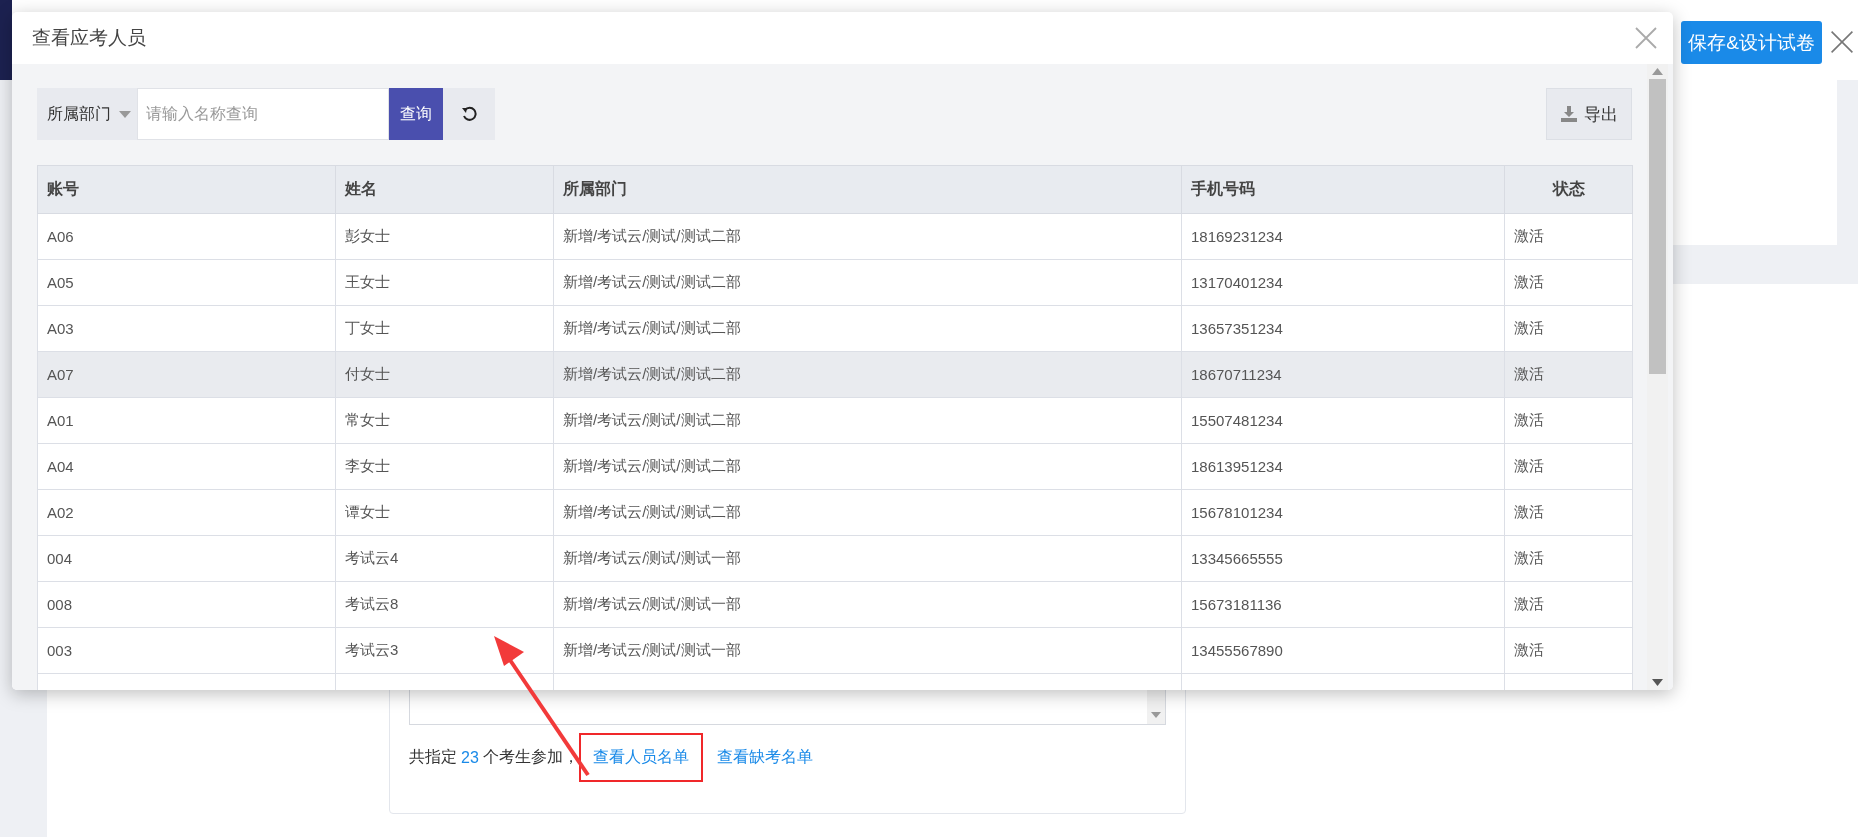  Describe the element at coordinates (433, 757) in the screenshot. I see `summary-text: 共指定` at that location.